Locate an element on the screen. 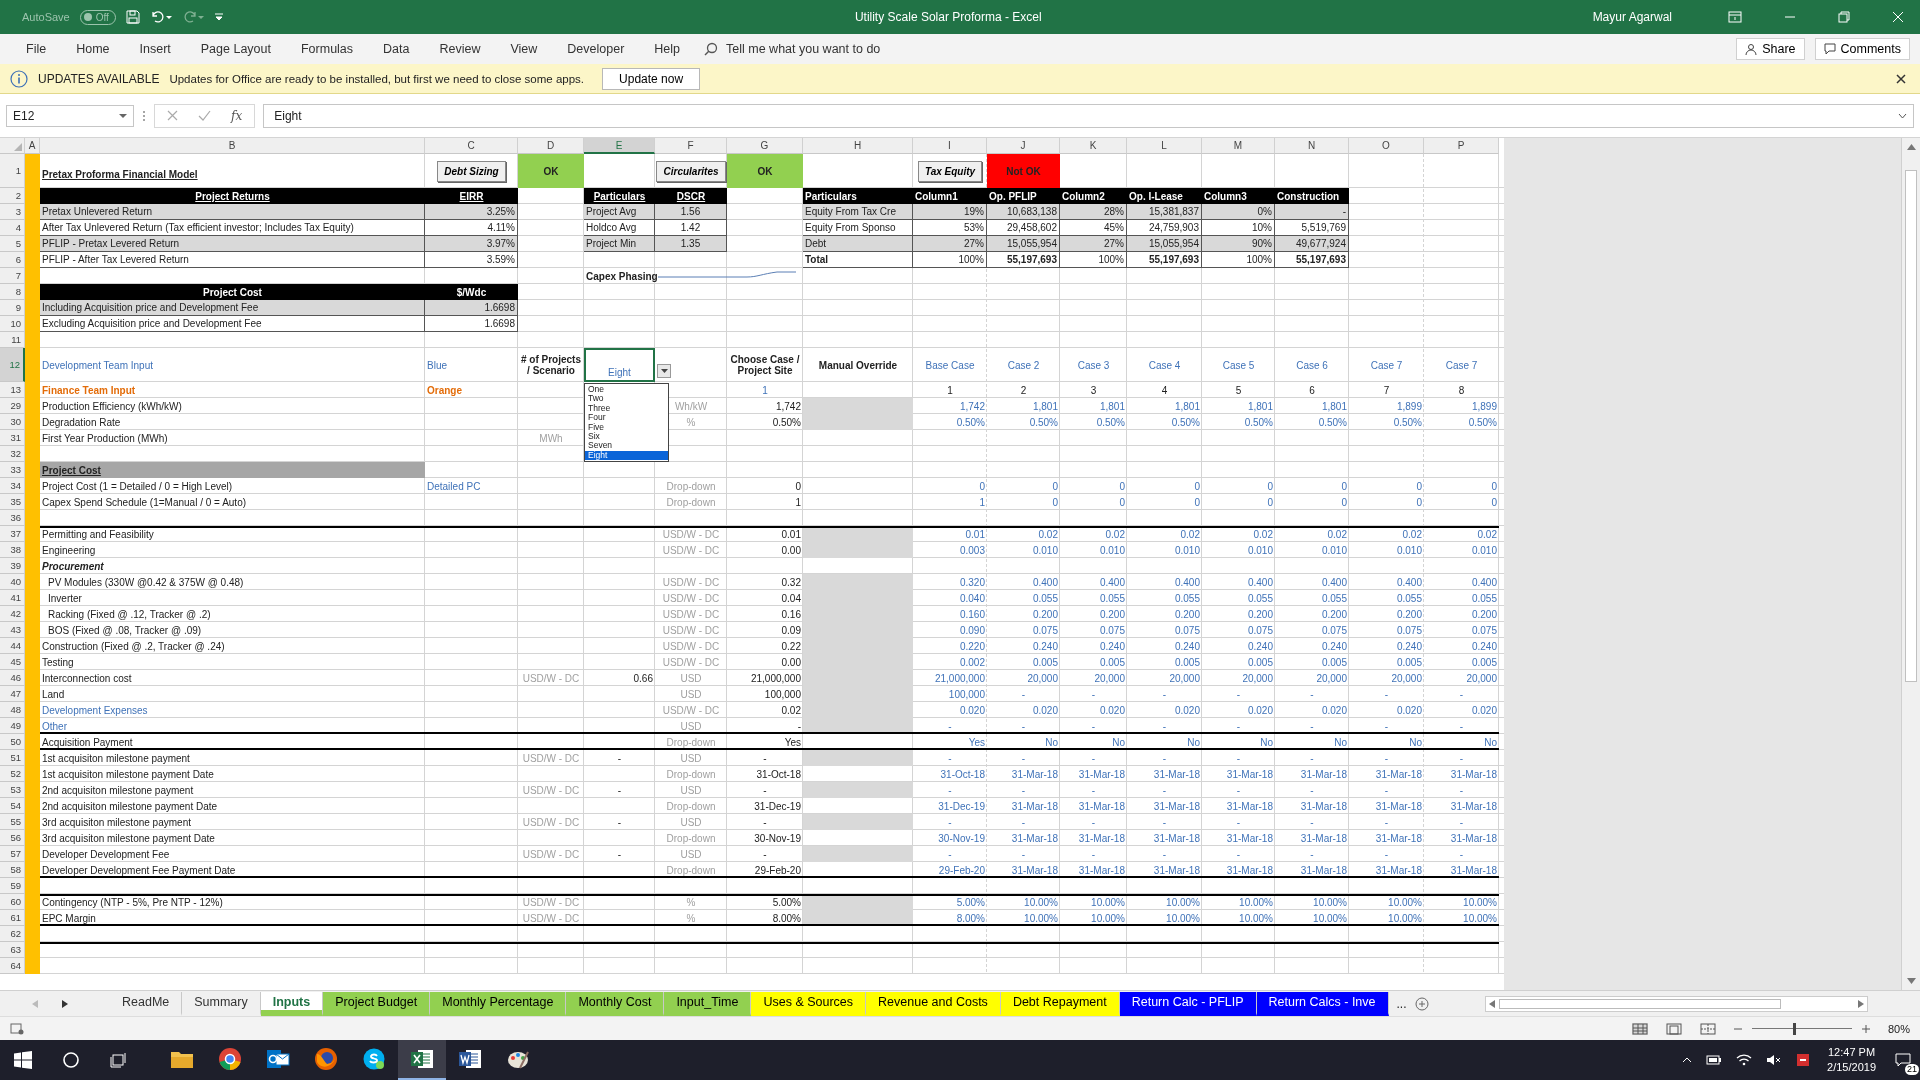 Image resolution: width=1920 pixels, height=1080 pixels. sheet-tab: Uses & Sources is located at coordinates (809, 1003).